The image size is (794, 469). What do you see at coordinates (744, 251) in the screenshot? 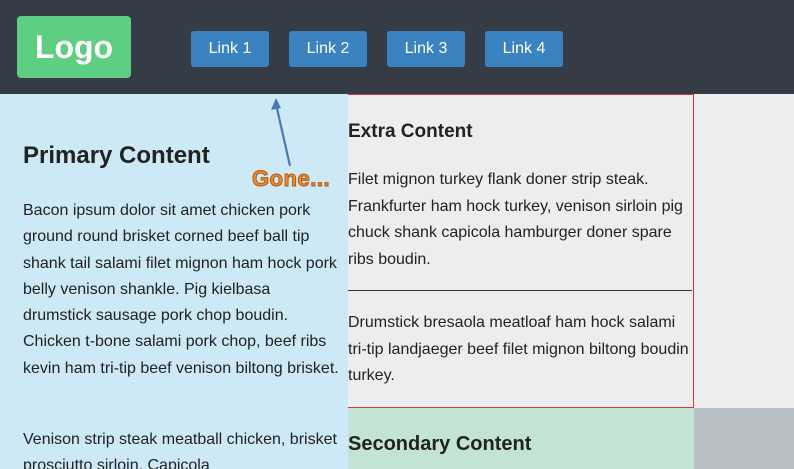
I see `right-column` at bounding box center [744, 251].